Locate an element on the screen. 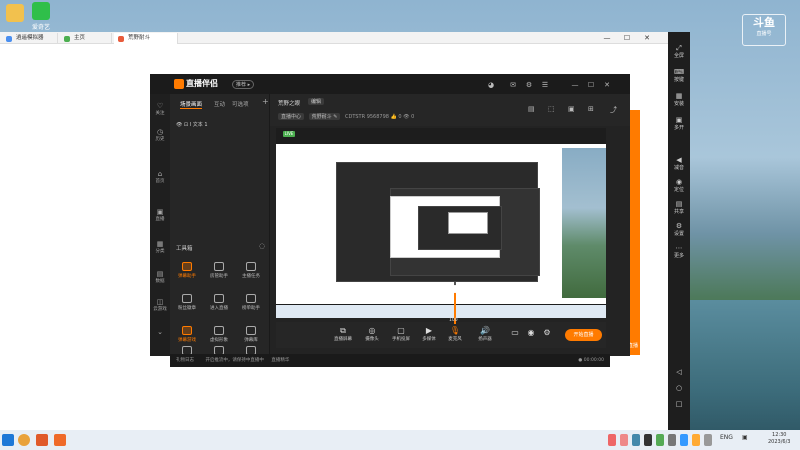 The image size is (800, 450). app-badge: 推荐 ▸ is located at coordinates (243, 84).